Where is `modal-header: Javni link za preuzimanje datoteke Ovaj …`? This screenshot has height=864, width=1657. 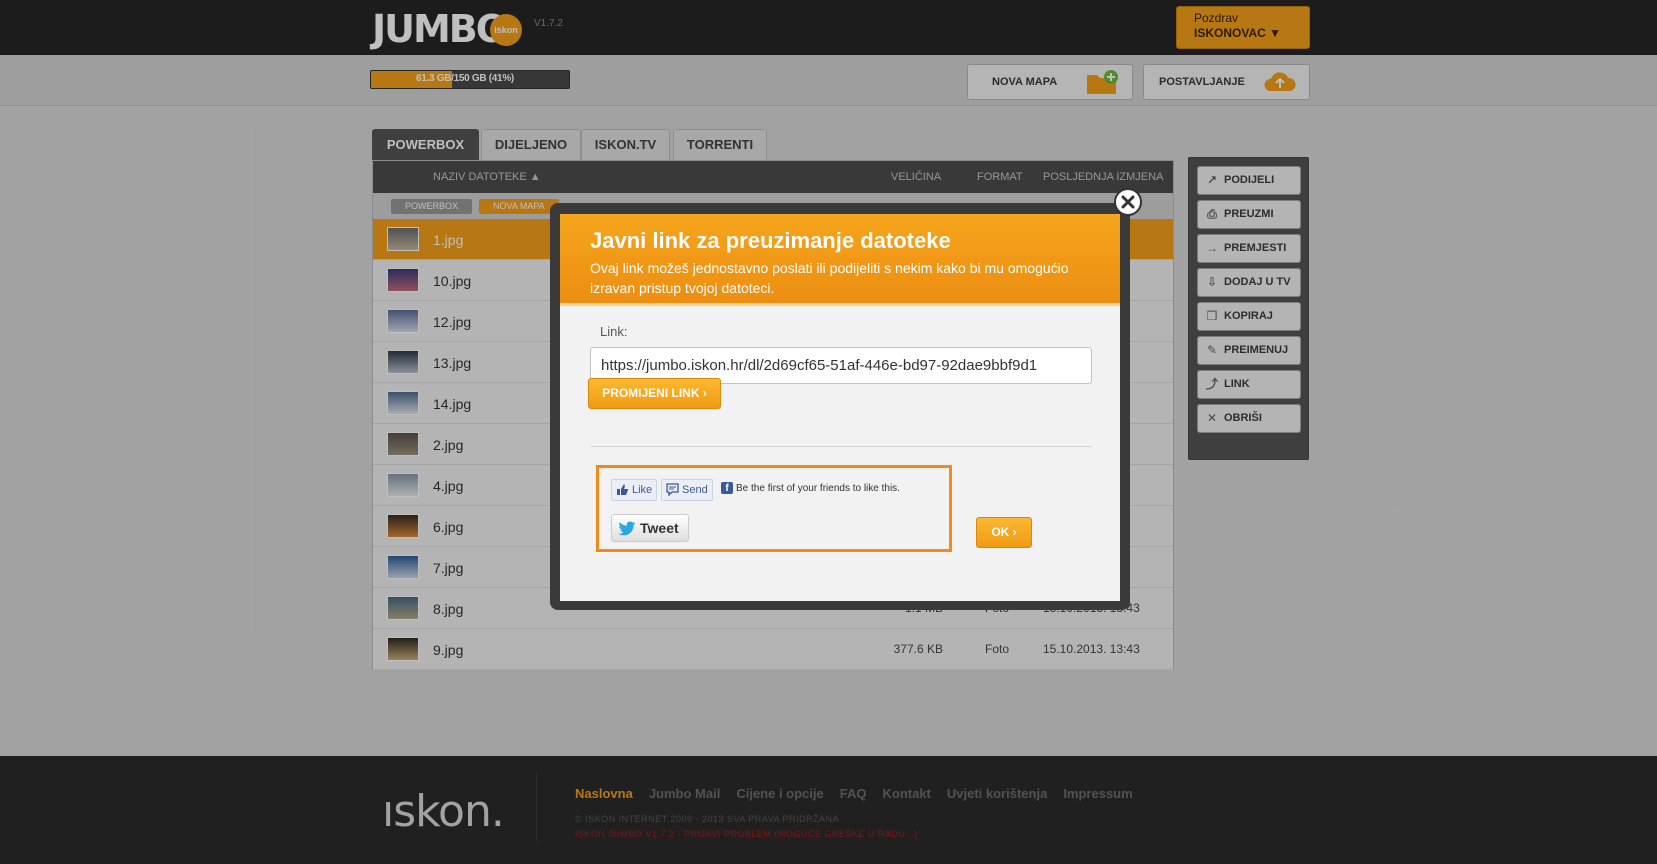
modal-header: Javni link za preuzimanje datoteke Ovaj … is located at coordinates (840, 260).